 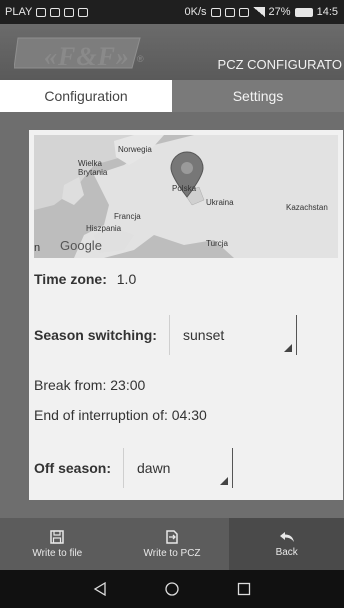 I want to click on back-label: Back, so click(x=286, y=552).